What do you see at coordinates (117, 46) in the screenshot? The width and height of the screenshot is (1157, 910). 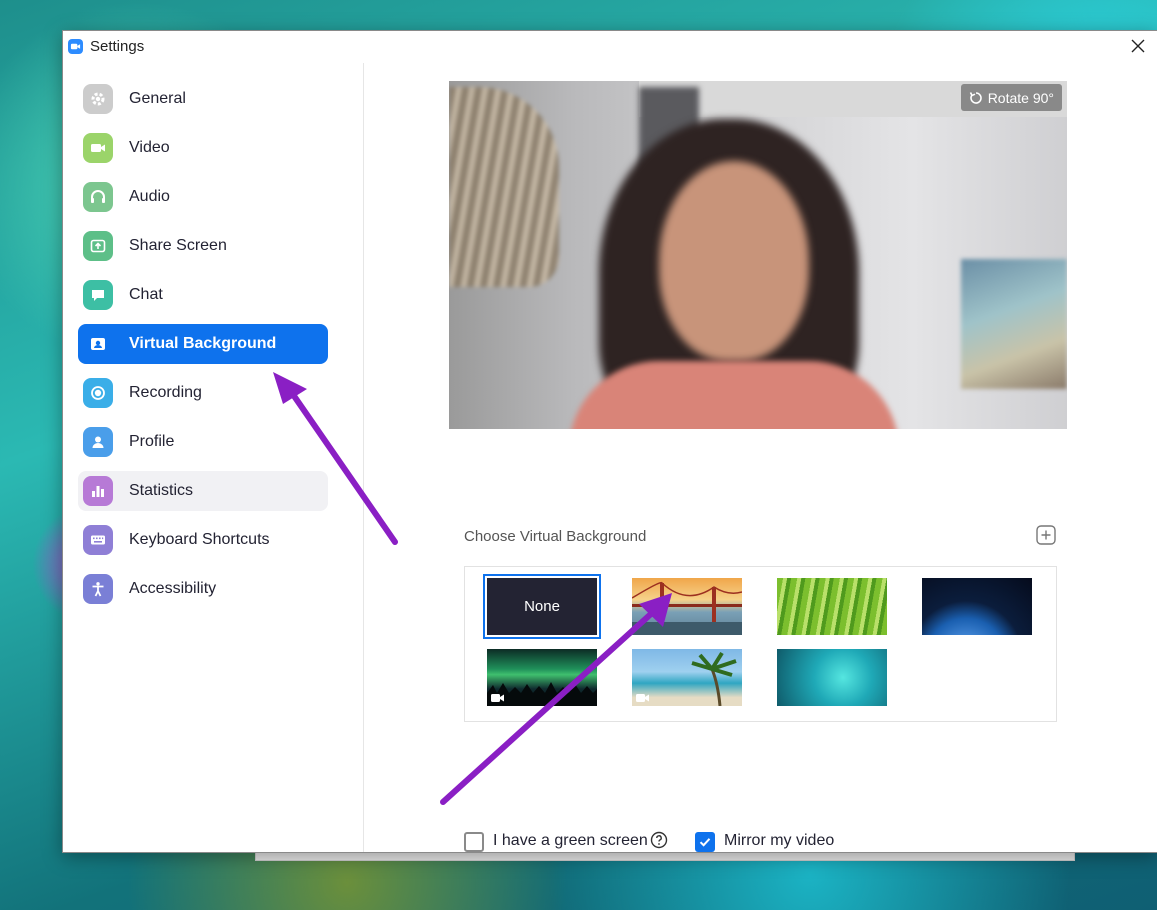 I see `window-title: Settings` at bounding box center [117, 46].